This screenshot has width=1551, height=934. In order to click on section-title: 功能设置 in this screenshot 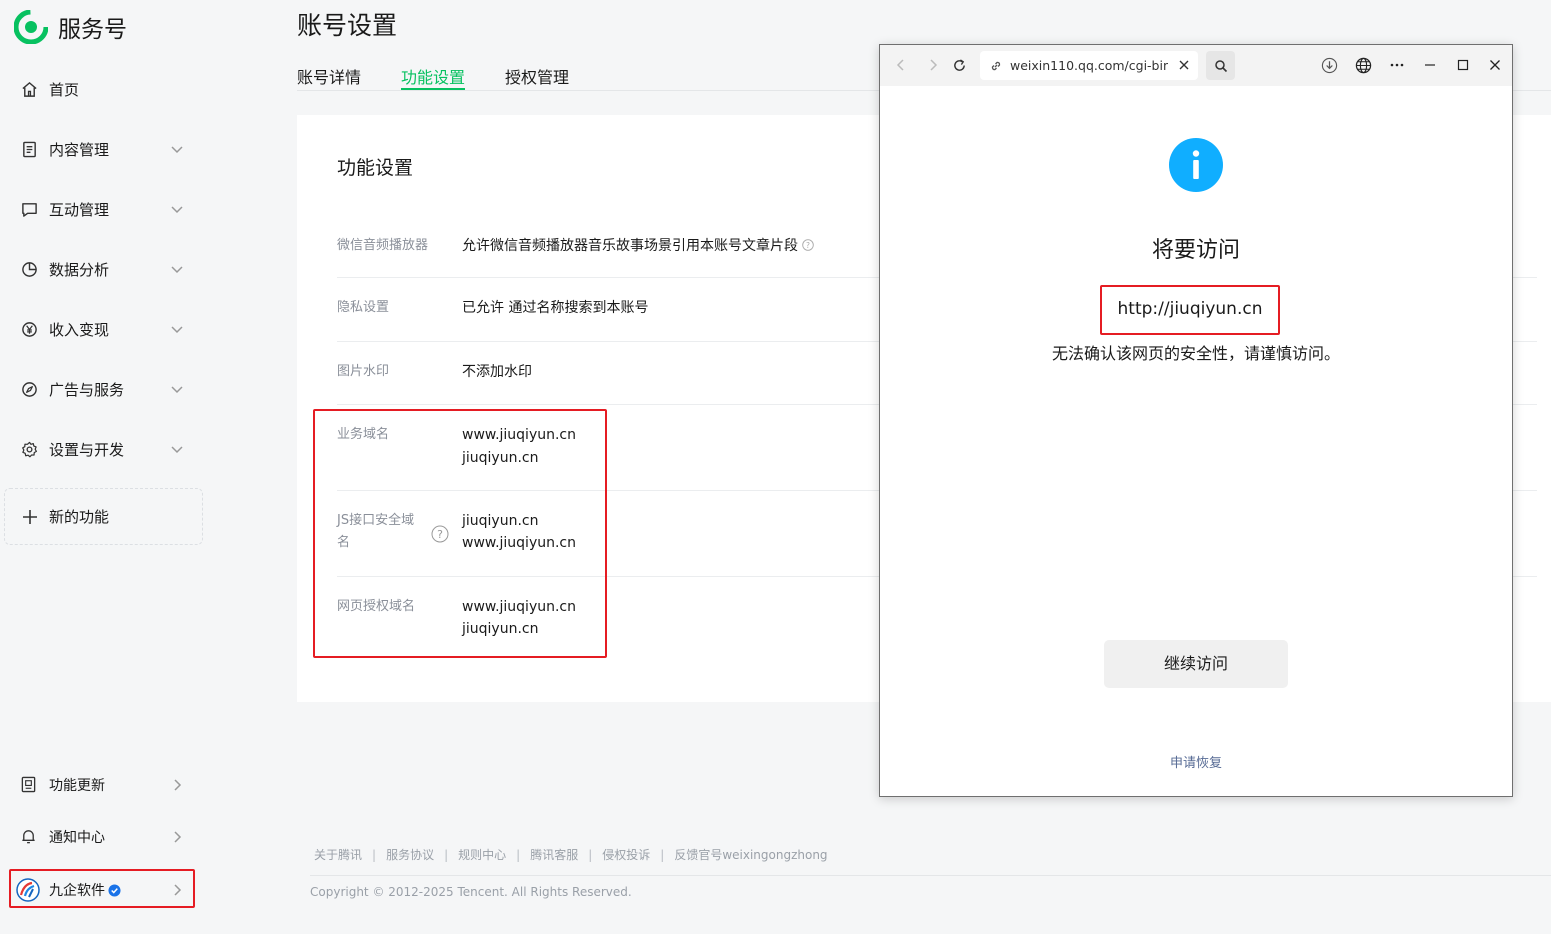, I will do `click(375, 168)`.